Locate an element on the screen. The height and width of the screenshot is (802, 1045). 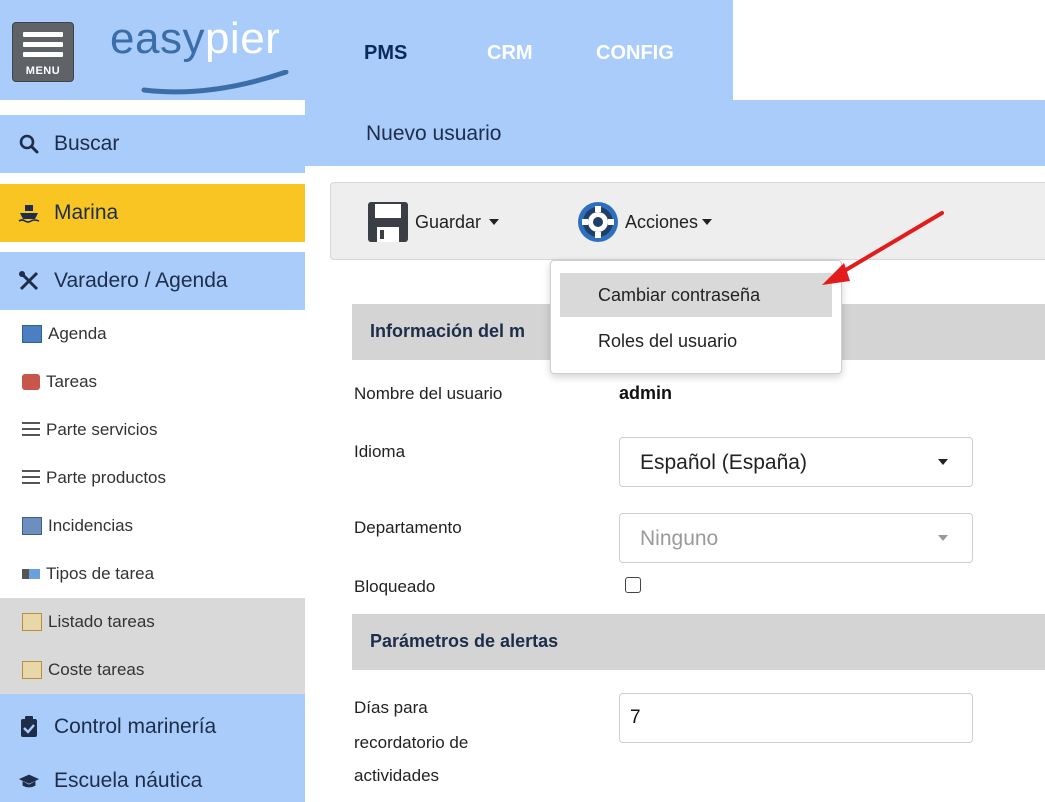
sidebar-item-coste-tareas: Coste tareas is located at coordinates (152, 670).